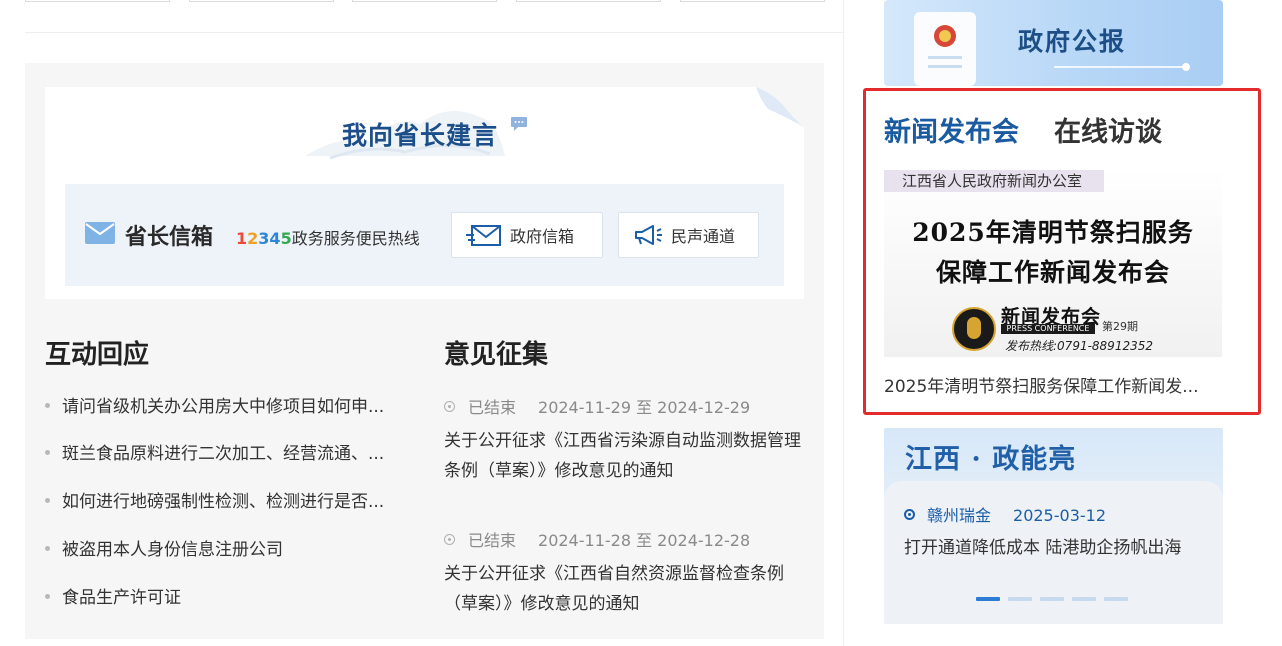 This screenshot has height=646, width=1282. Describe the element at coordinates (1048, 329) in the screenshot. I see `image-pc-sub: PRESS CONFERENCE` at that location.